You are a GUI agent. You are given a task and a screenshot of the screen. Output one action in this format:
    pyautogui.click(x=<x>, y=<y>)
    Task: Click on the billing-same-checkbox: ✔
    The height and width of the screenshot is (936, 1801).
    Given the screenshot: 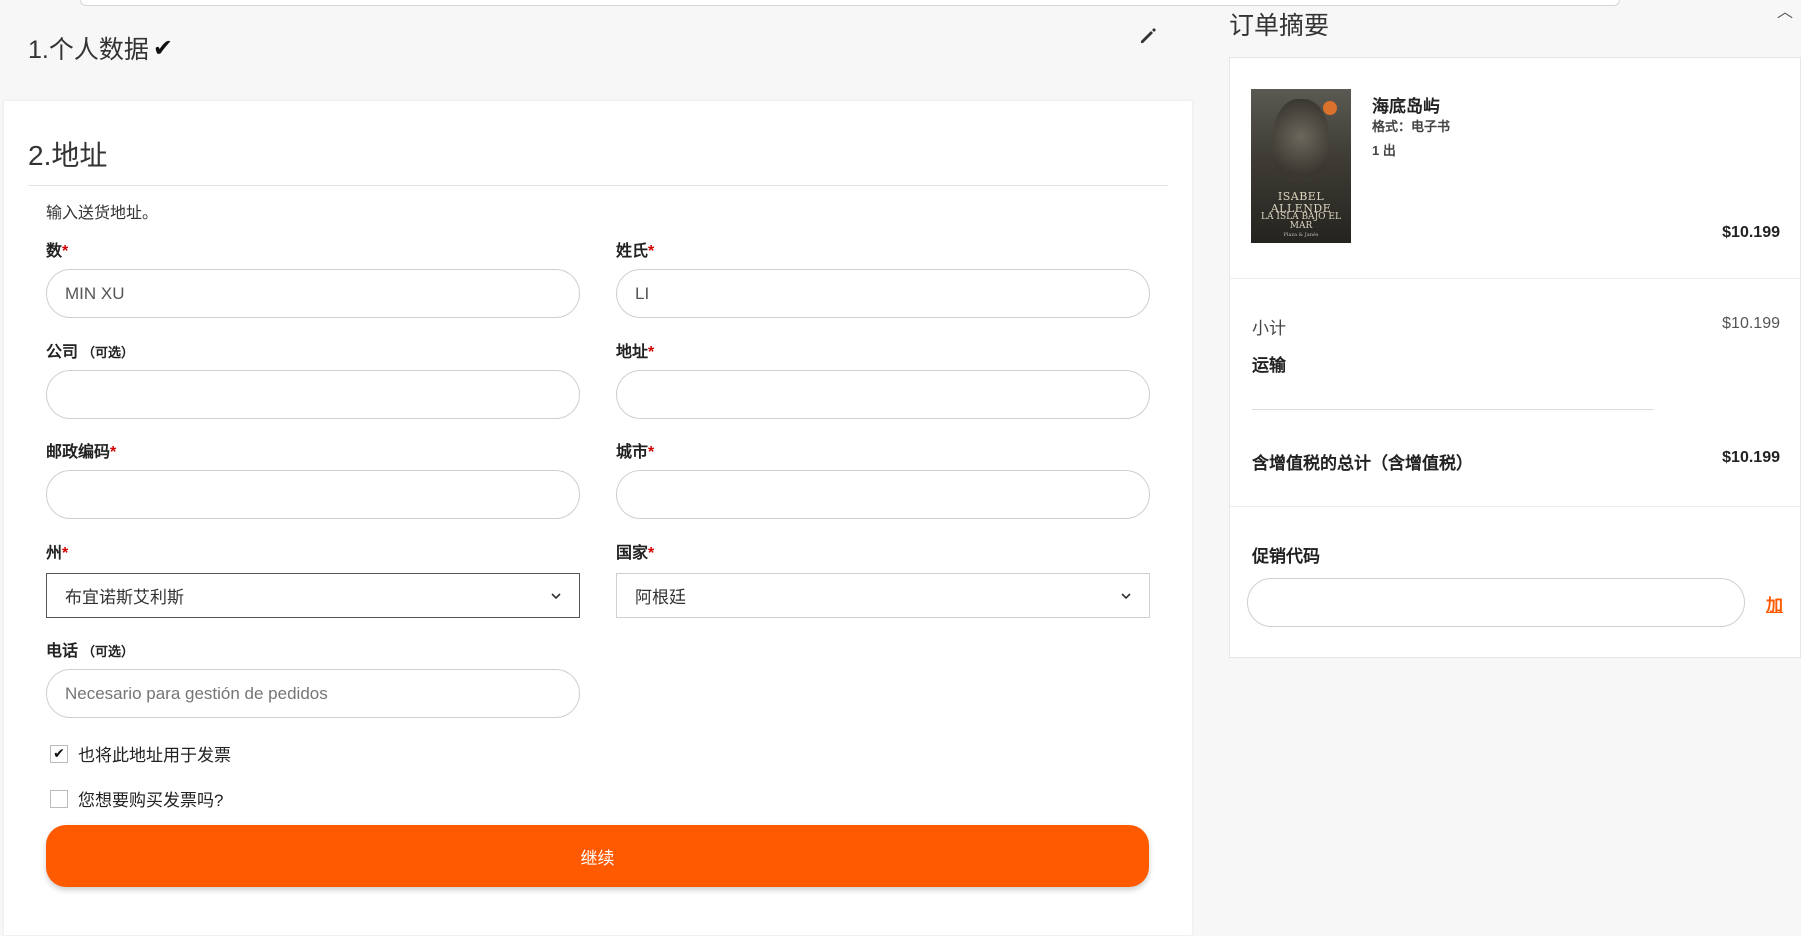 What is the action you would take?
    pyautogui.click(x=59, y=753)
    